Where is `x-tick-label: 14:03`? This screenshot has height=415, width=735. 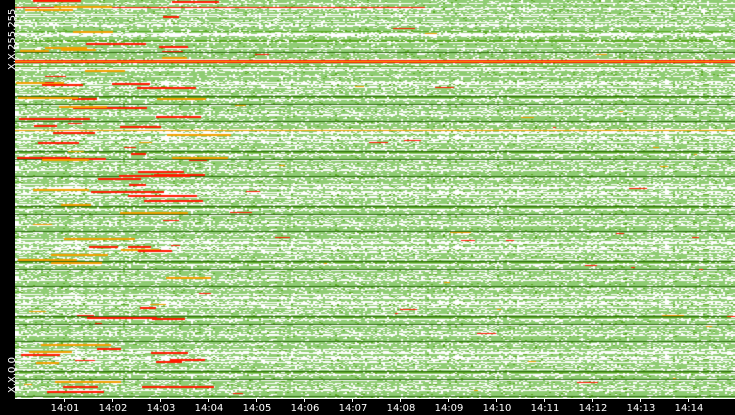 x-tick-label: 14:03 is located at coordinates (161, 408).